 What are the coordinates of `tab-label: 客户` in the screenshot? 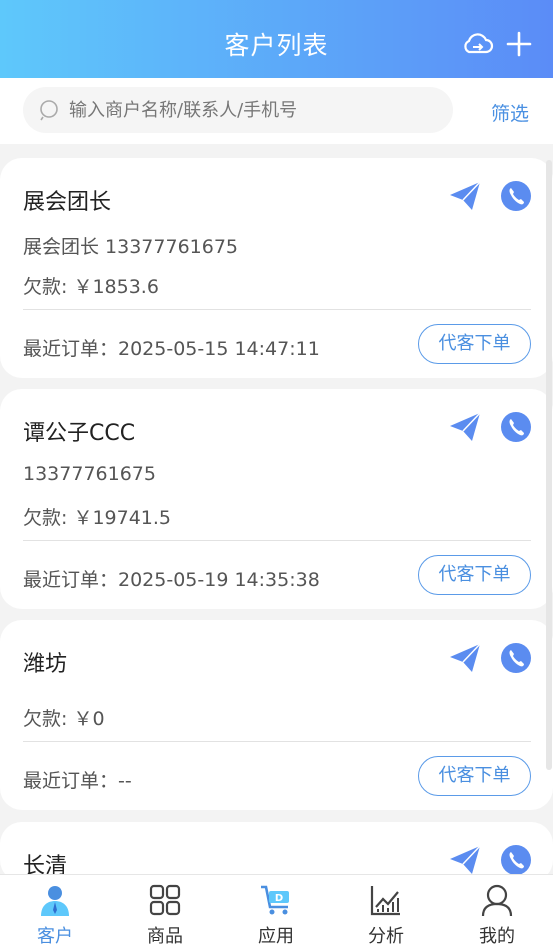 It's located at (55, 936).